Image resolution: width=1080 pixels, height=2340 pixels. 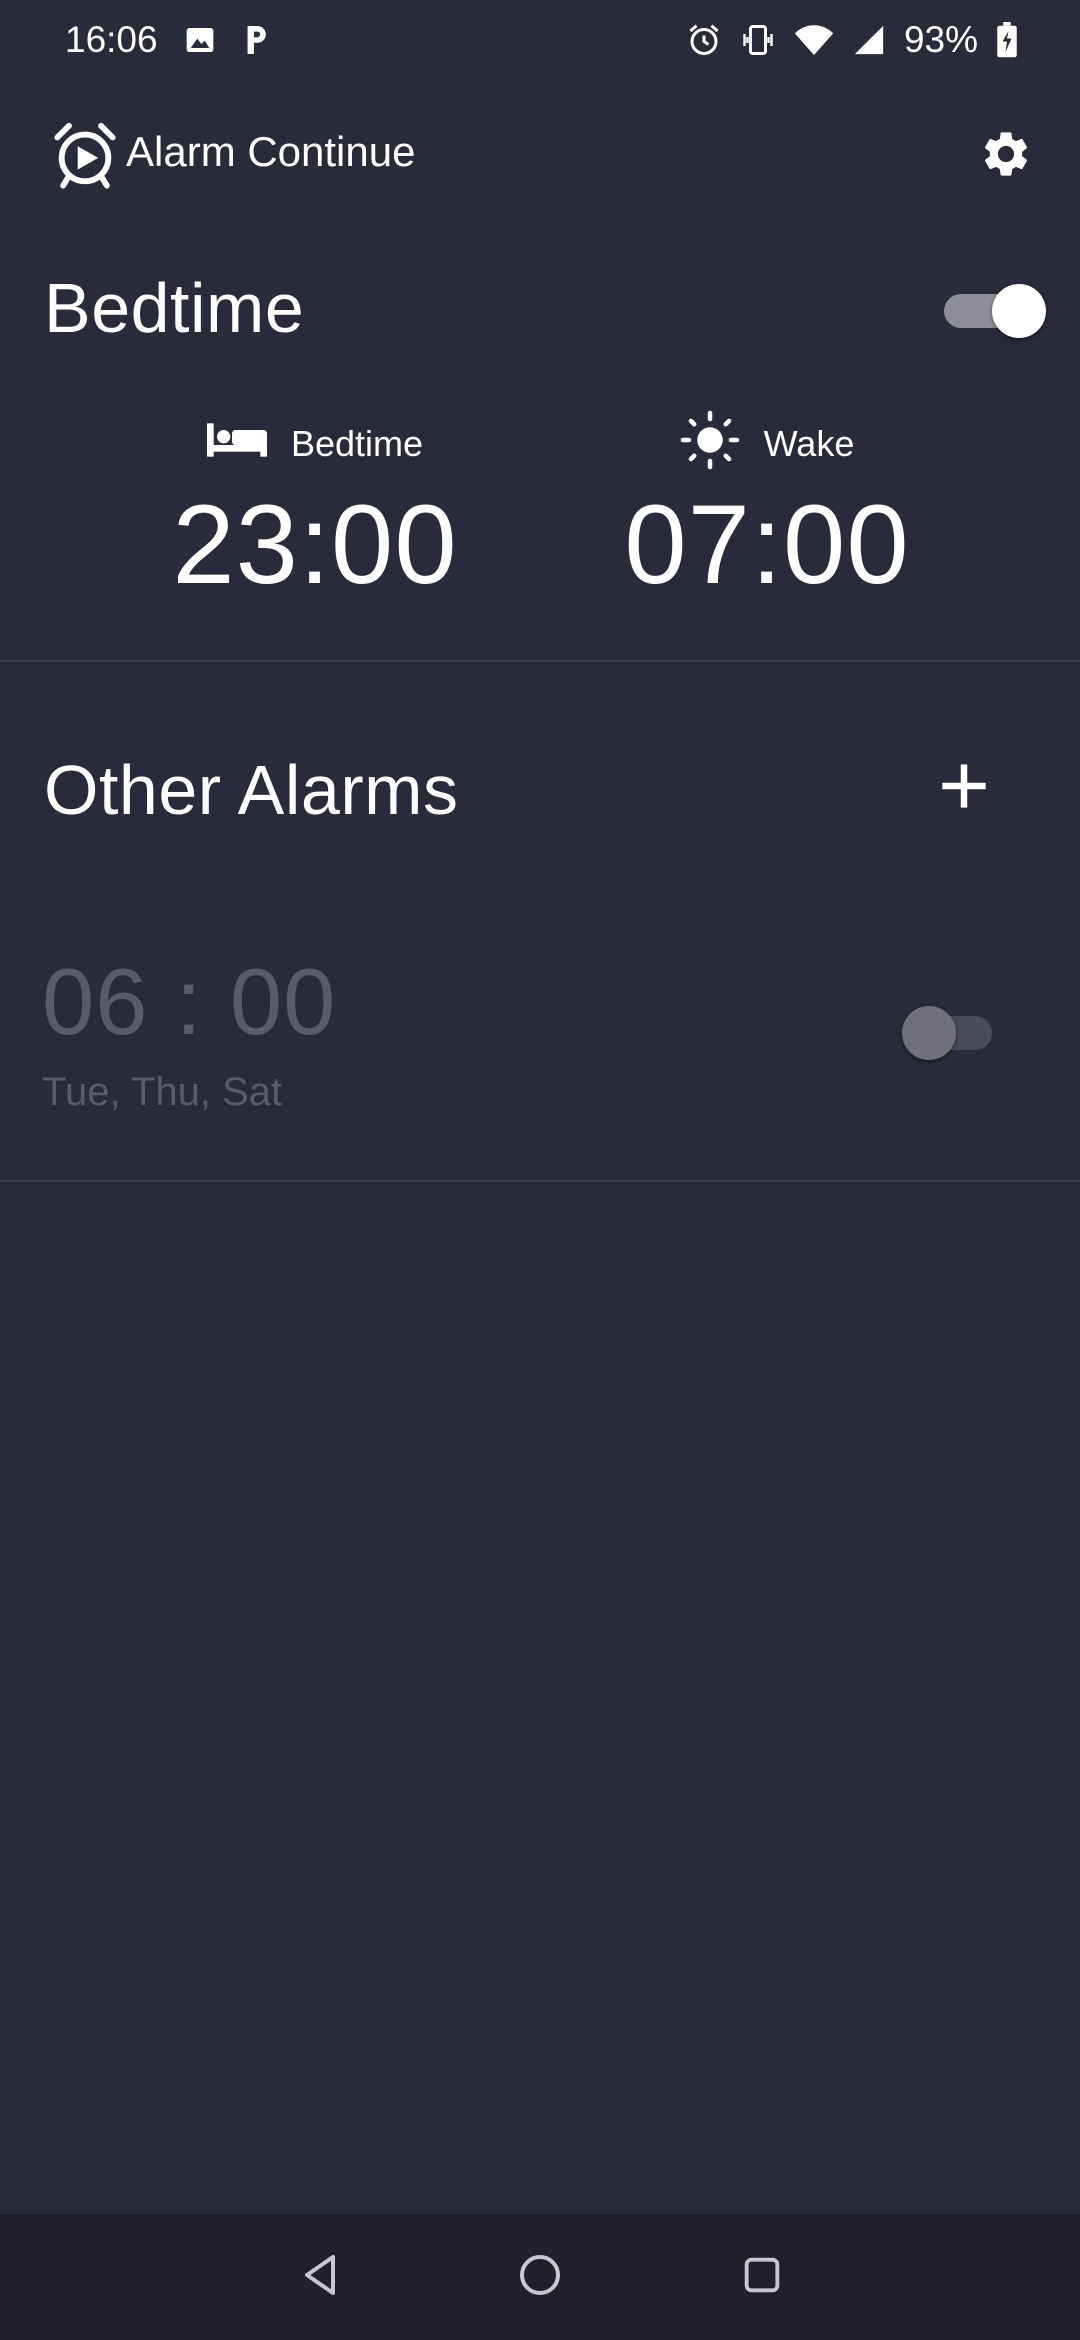 I want to click on status-time: 16:06, so click(x=111, y=39).